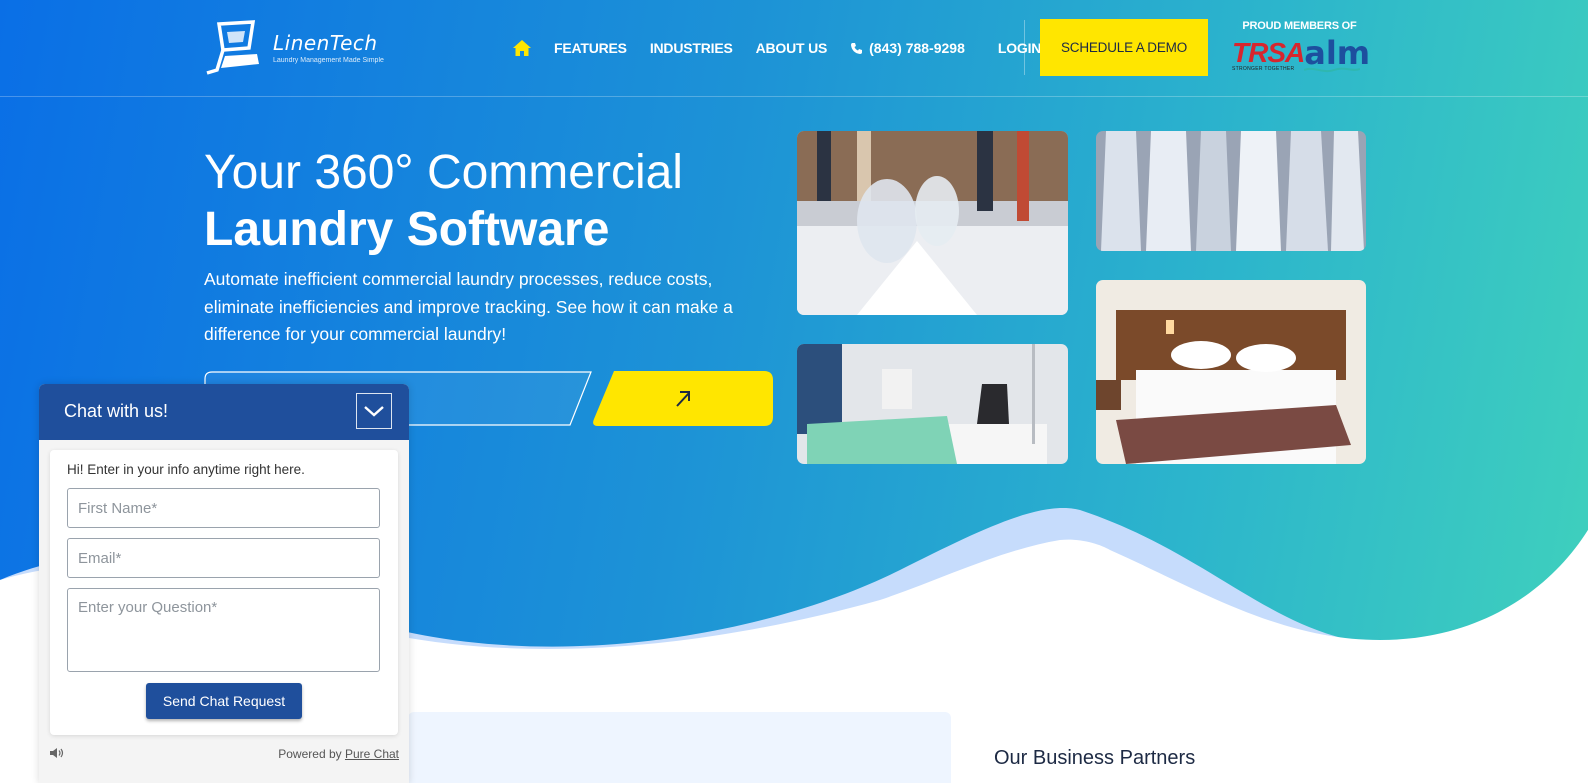  I want to click on members-title: PROUD MEMBERS OF, so click(1299, 26).